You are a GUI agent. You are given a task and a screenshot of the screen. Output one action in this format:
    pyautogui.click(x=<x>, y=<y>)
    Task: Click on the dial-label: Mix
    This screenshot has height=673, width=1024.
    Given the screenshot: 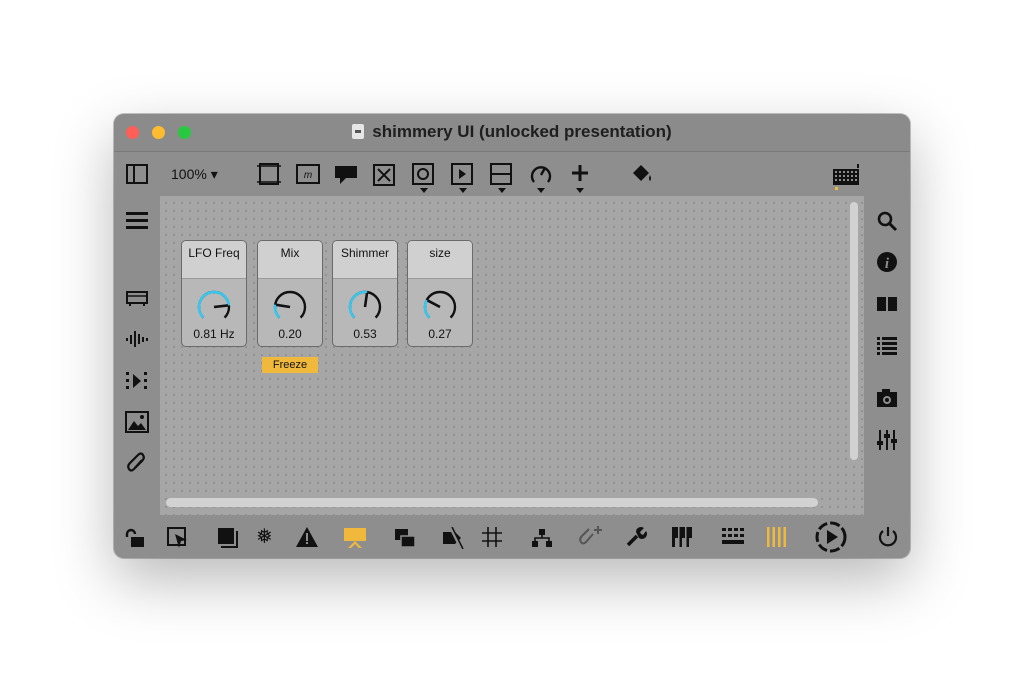 What is the action you would take?
    pyautogui.click(x=290, y=260)
    